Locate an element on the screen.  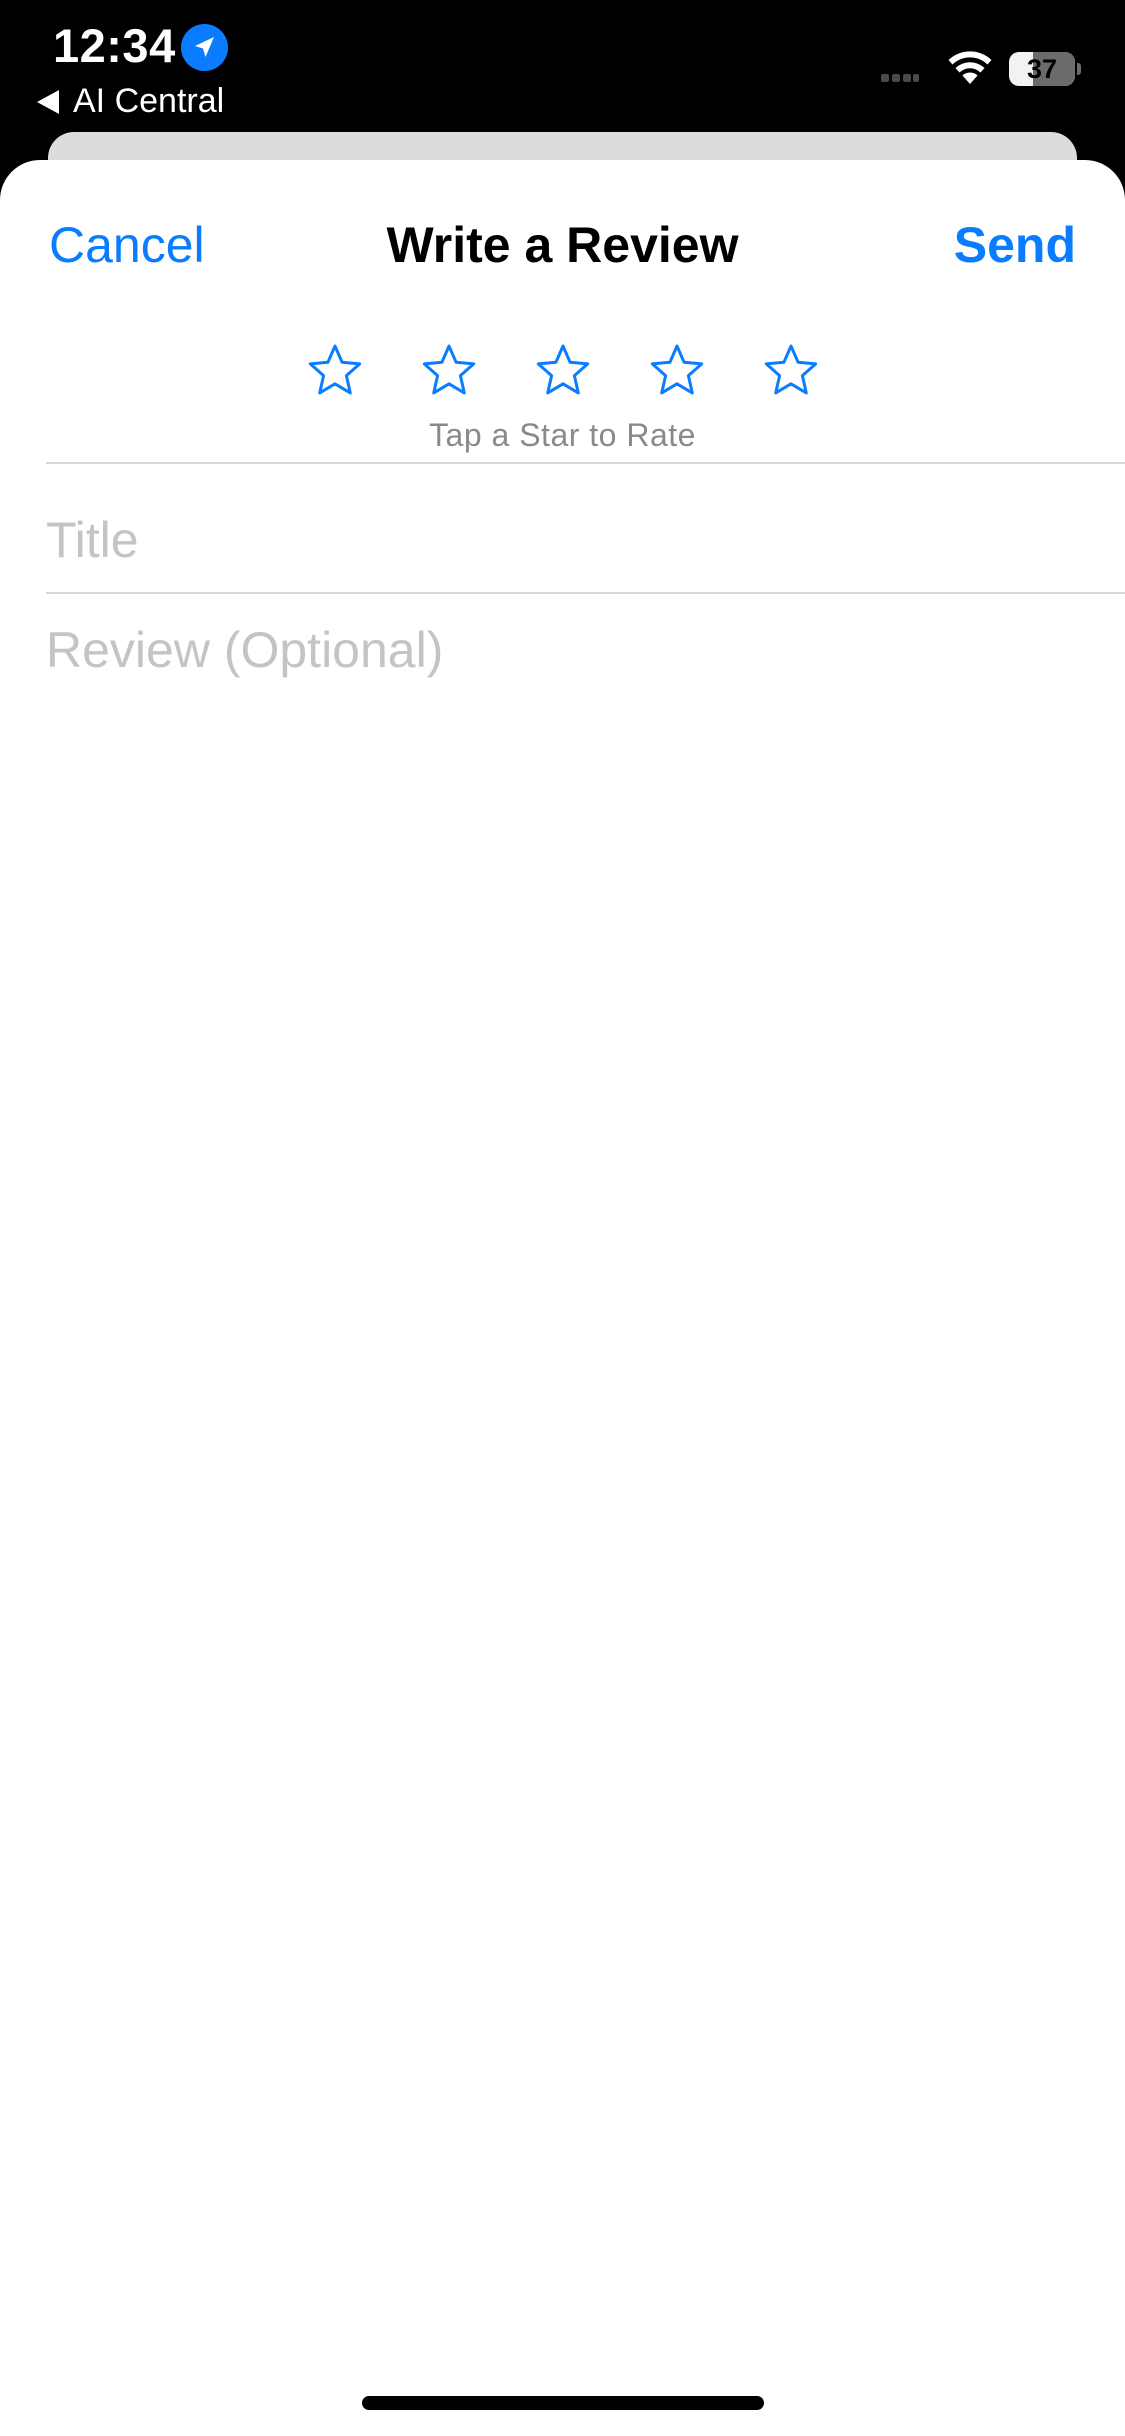
back-app-label: AI Central is located at coordinates (149, 101).